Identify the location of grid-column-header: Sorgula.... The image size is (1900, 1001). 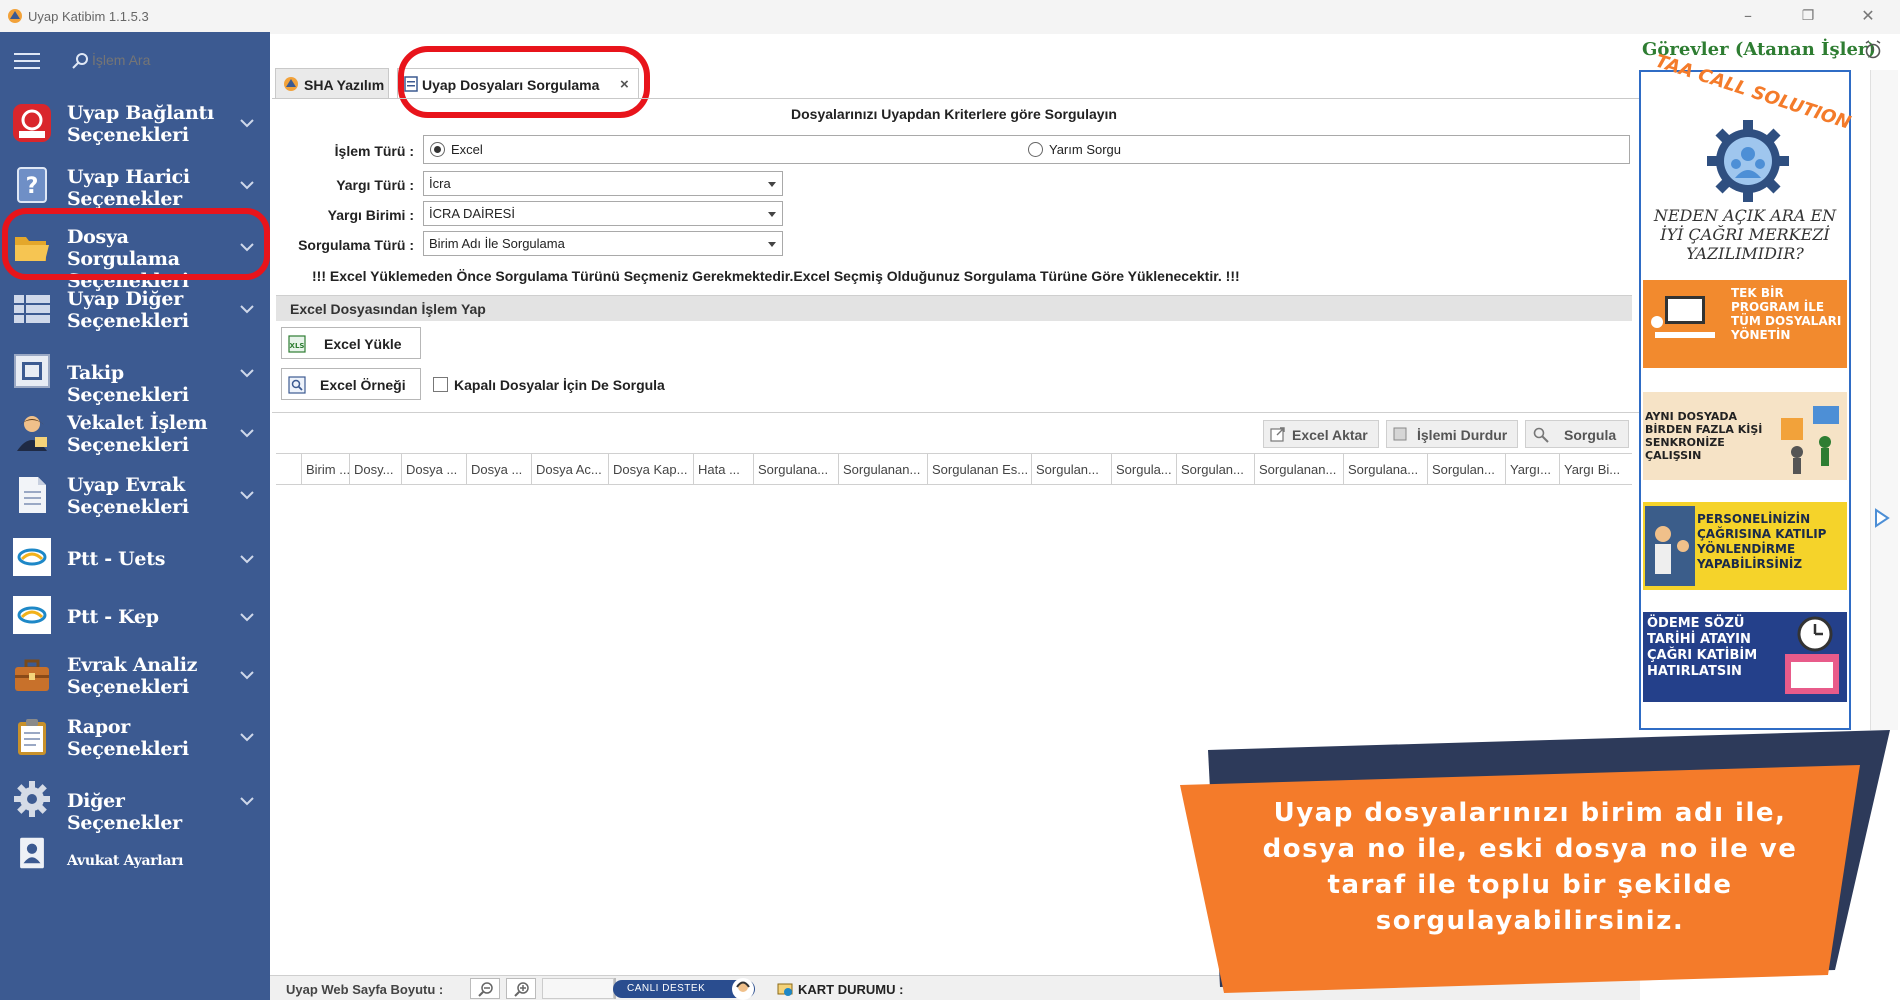
(1144, 470).